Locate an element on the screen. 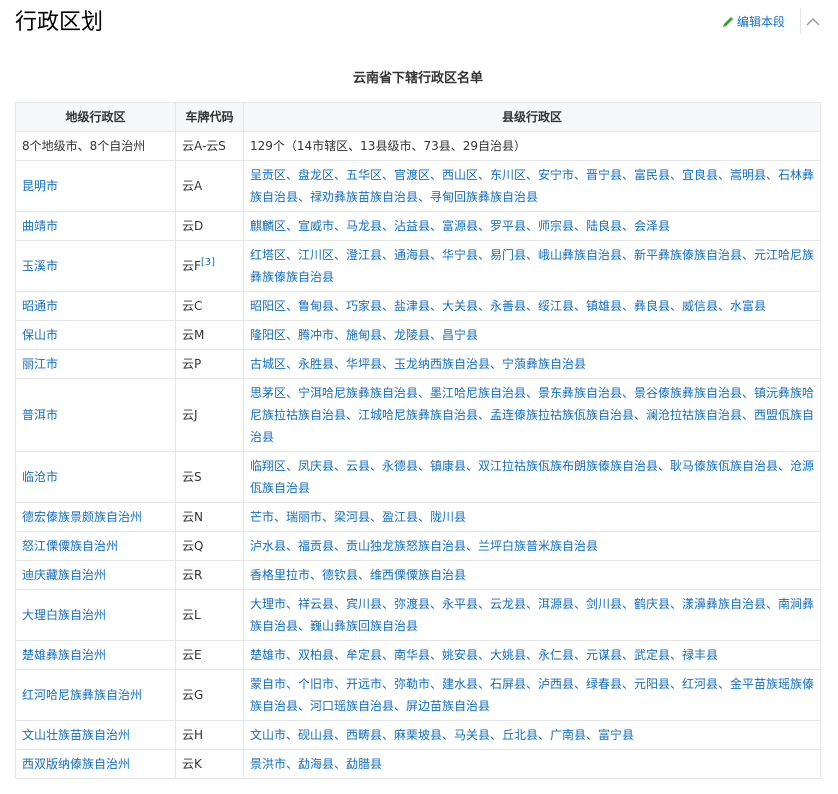 This screenshot has height=794, width=838. city-link: 丽江市 is located at coordinates (40, 364).